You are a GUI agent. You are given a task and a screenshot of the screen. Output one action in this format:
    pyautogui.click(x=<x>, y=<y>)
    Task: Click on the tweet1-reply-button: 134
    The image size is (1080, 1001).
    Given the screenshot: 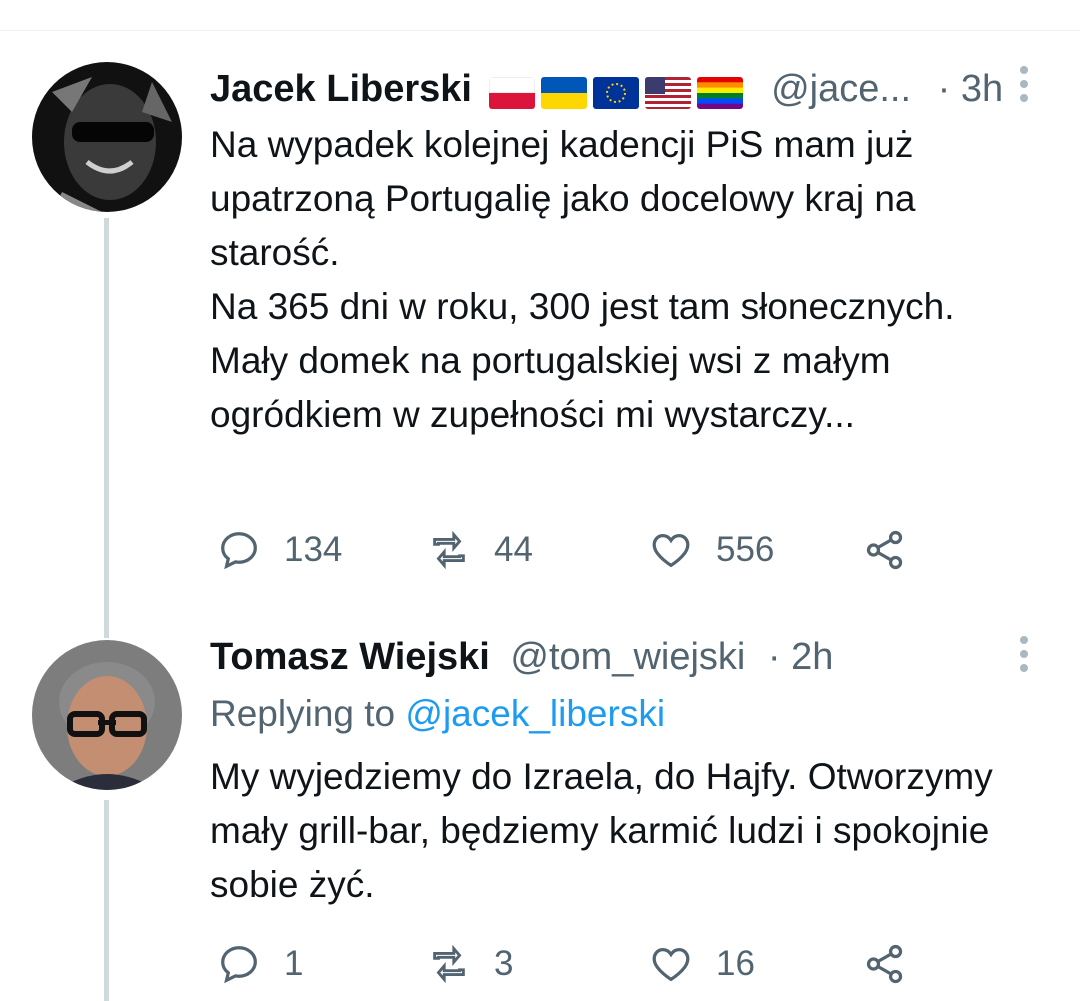 What is the action you would take?
    pyautogui.click(x=279, y=550)
    